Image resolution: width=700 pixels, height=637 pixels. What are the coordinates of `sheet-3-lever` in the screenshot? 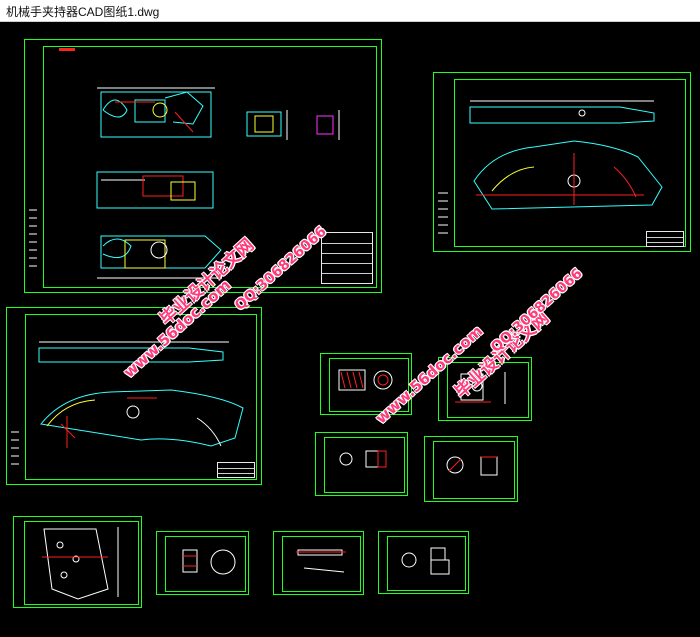 It's located at (134, 396).